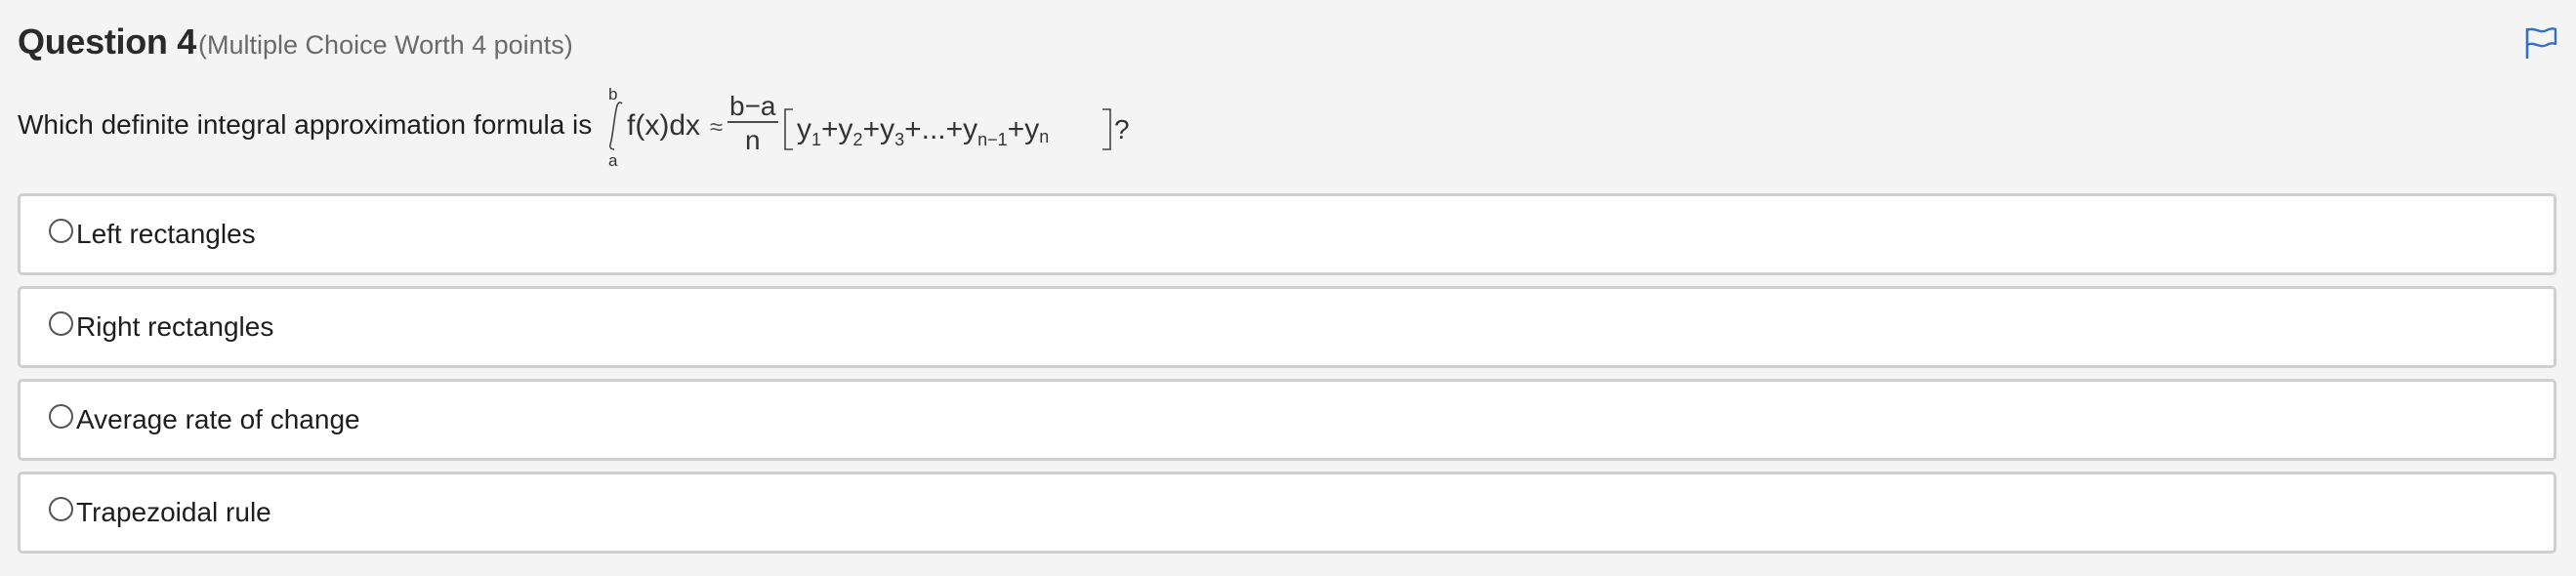 This screenshot has width=2576, height=576. I want to click on flag-icon, so click(2541, 43).